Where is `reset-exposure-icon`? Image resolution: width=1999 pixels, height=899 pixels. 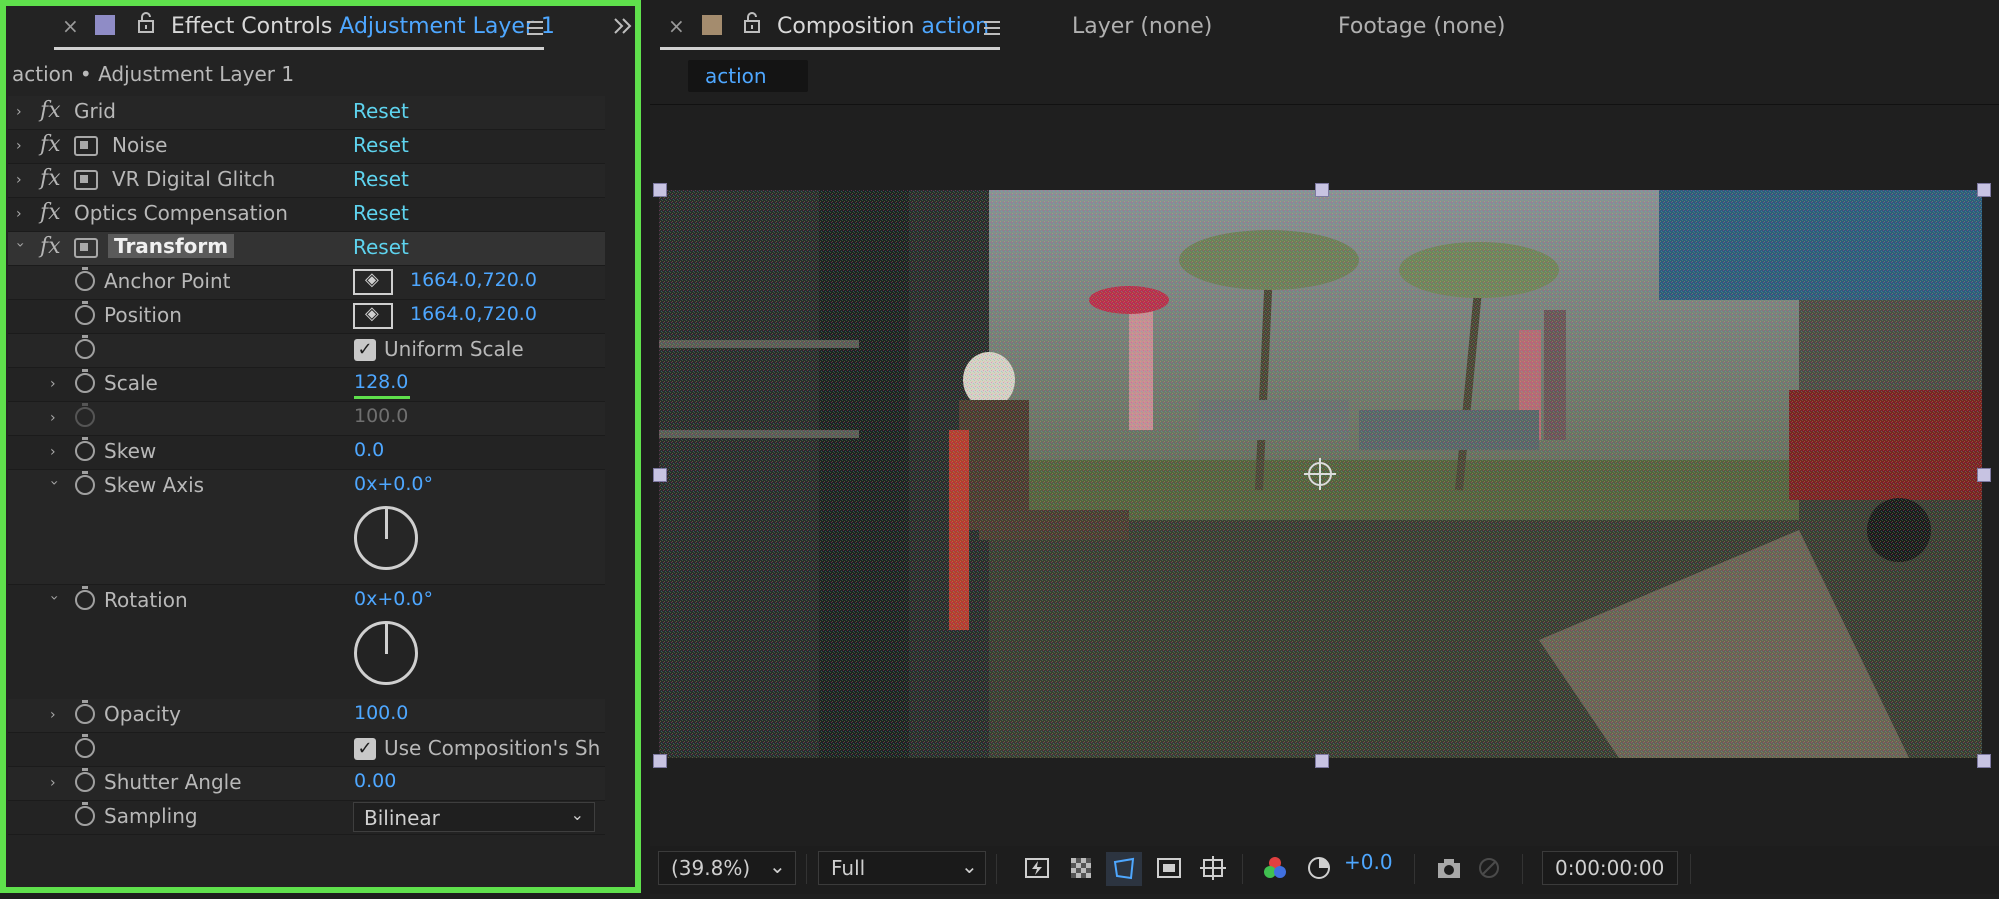 reset-exposure-icon is located at coordinates (1319, 868).